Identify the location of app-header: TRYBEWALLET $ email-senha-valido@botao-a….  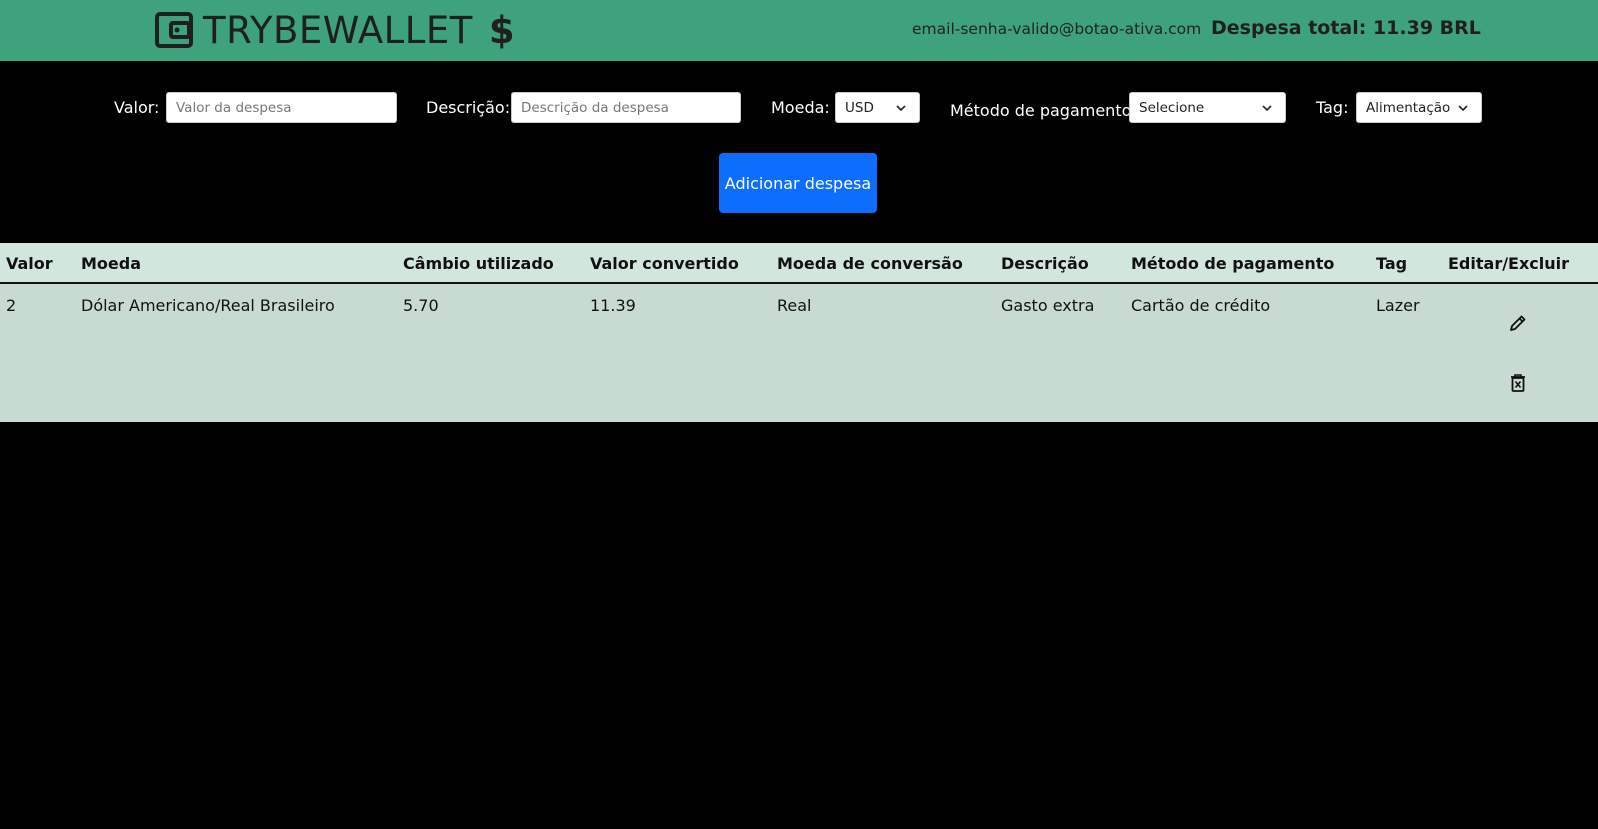
(799, 30).